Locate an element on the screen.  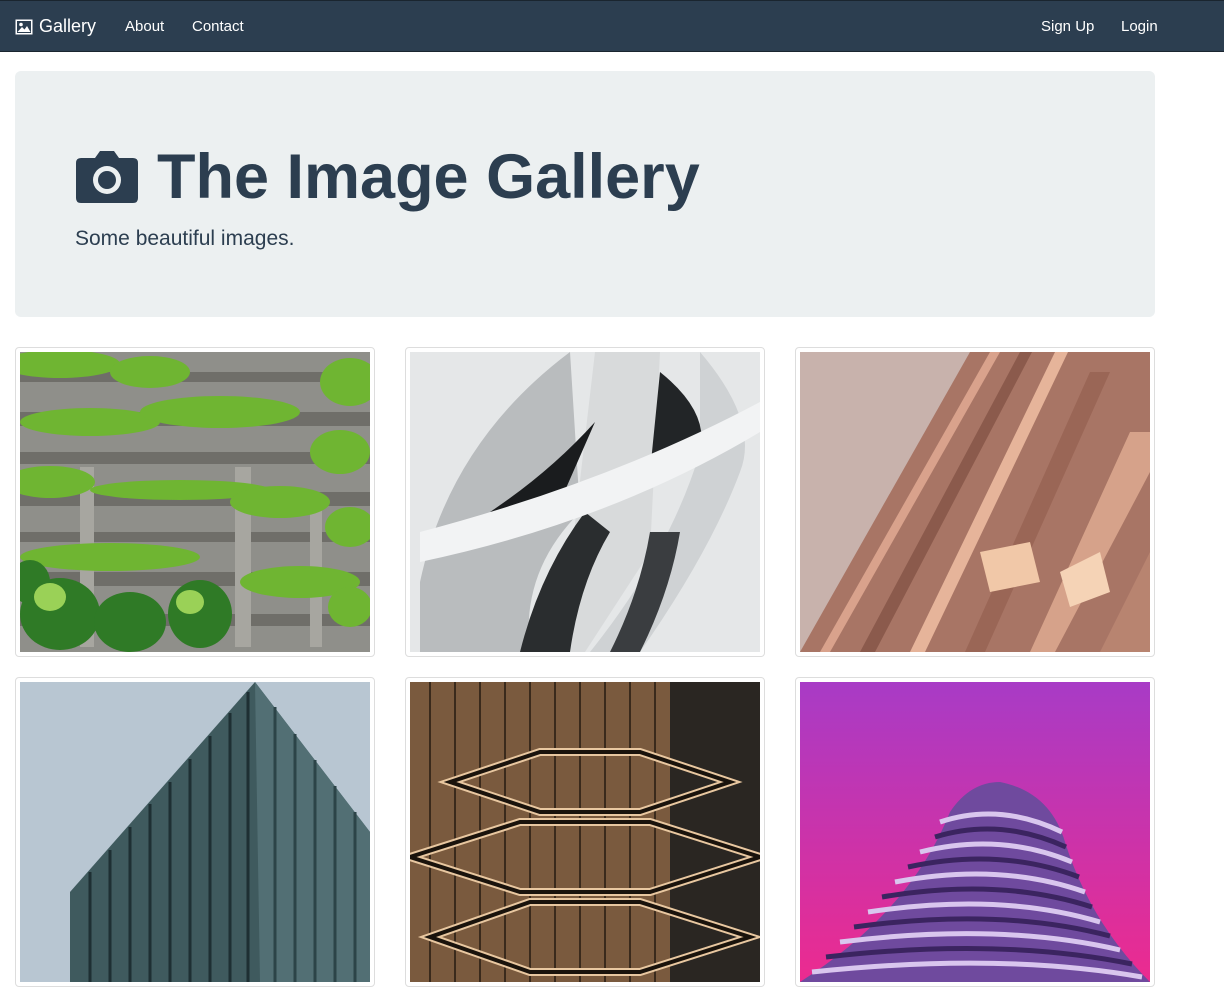
vessel-staircase-structure-image is located at coordinates (585, 832).